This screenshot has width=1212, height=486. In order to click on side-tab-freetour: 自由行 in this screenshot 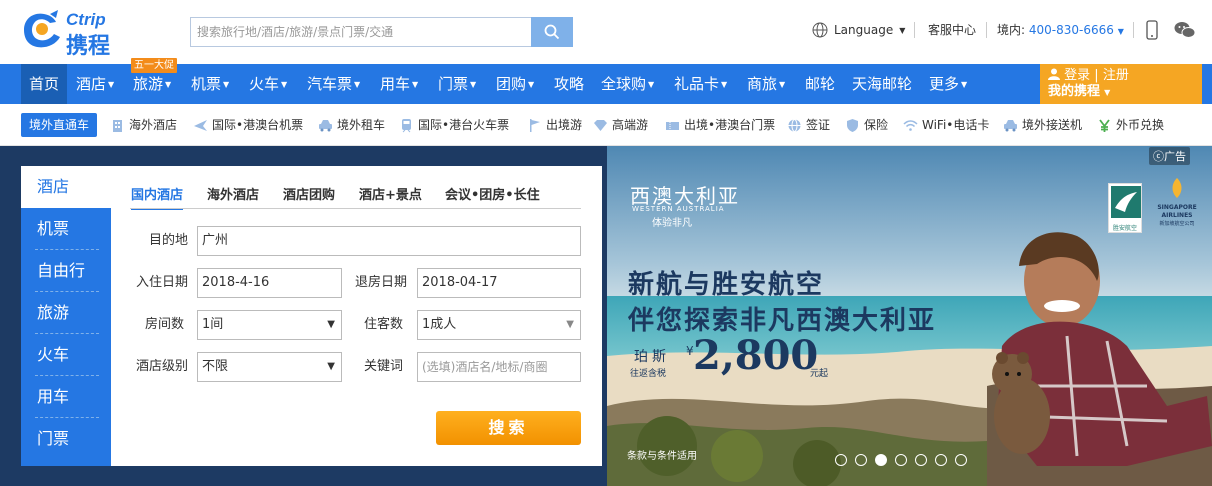, I will do `click(66, 271)`.